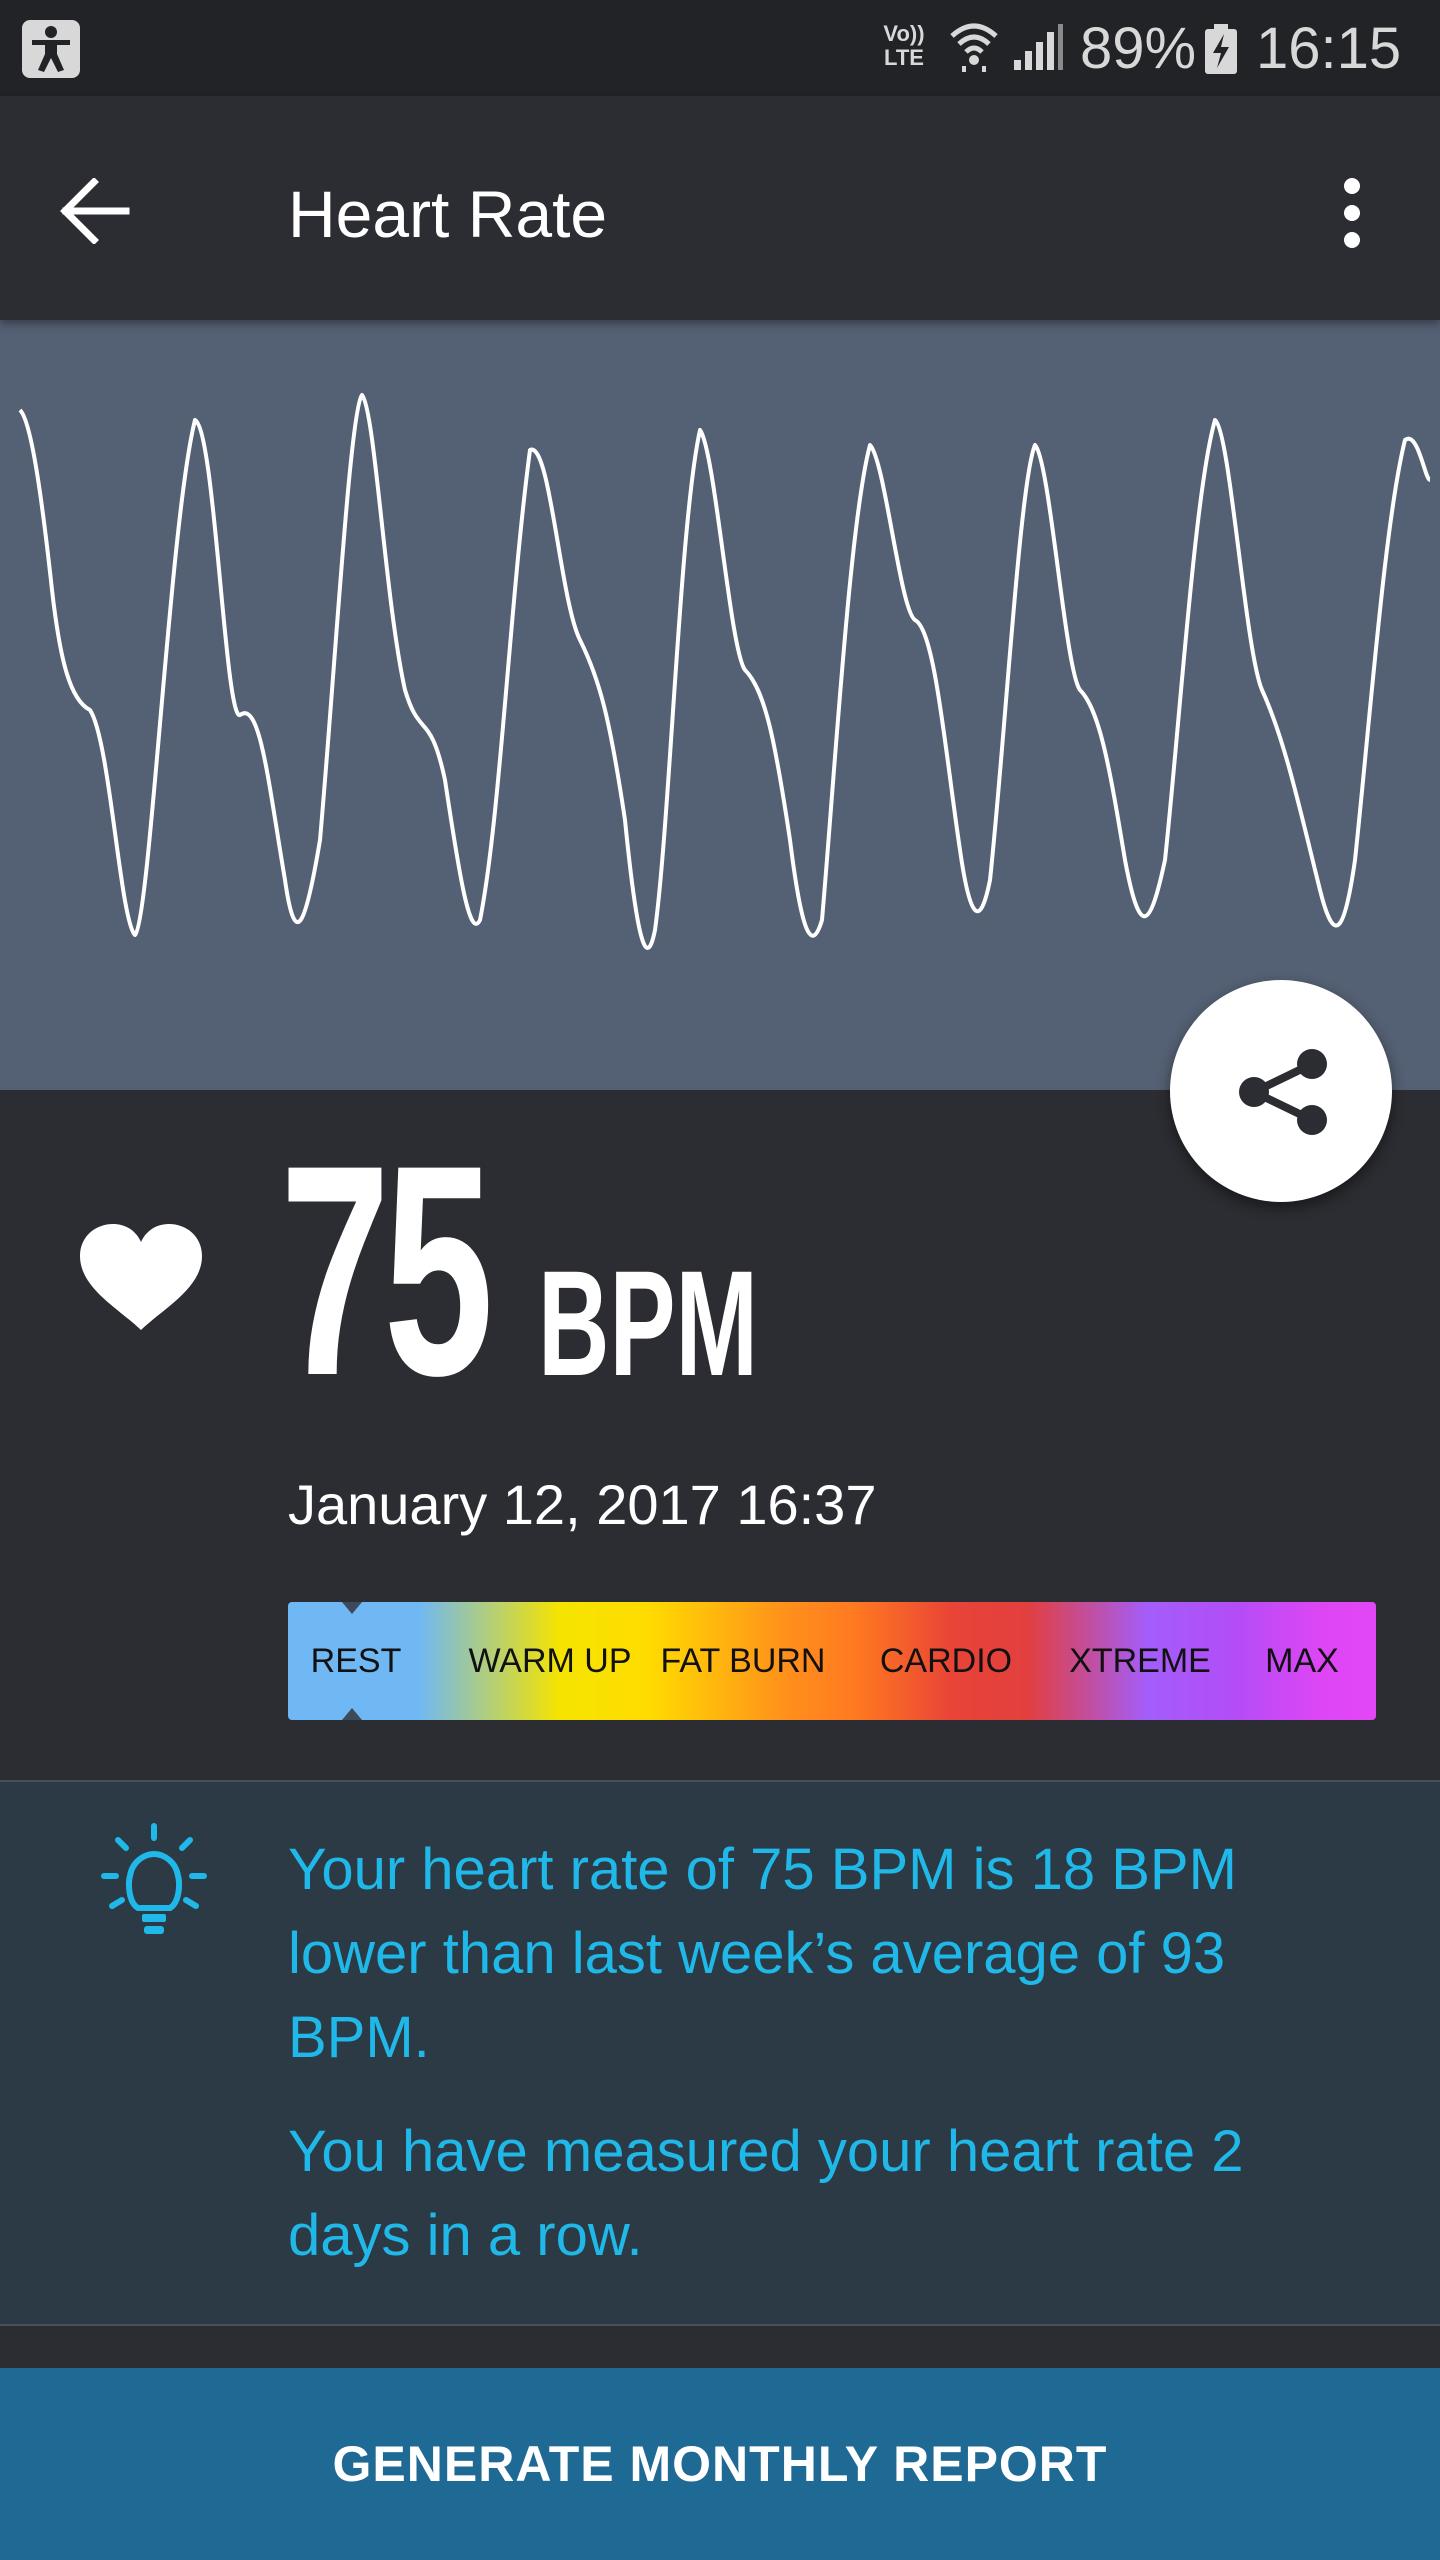 This screenshot has height=2560, width=1440. Describe the element at coordinates (1138, 48) in the screenshot. I see `battery-percent: 89%` at that location.